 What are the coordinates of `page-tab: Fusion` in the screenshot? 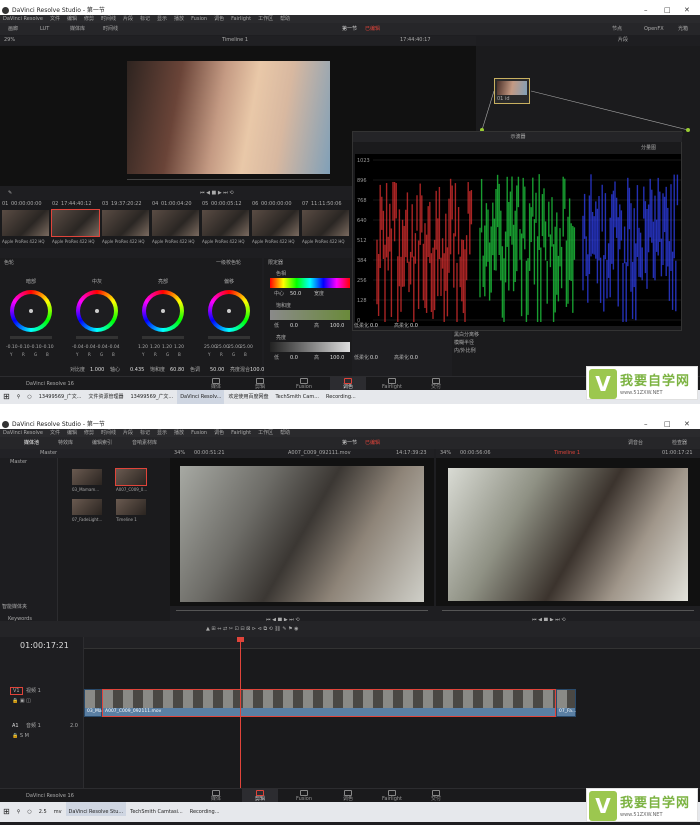 It's located at (304, 796).